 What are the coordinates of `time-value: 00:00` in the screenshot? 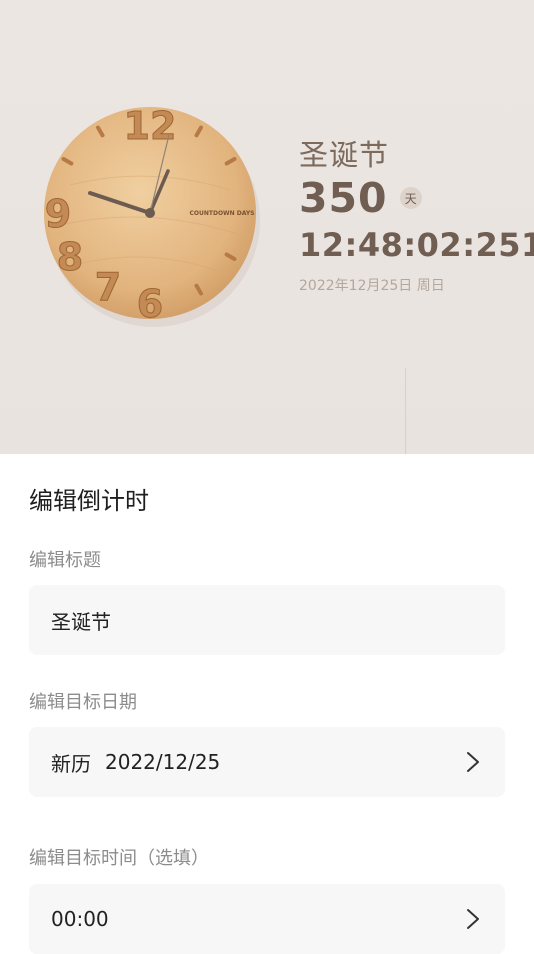 It's located at (80, 919).